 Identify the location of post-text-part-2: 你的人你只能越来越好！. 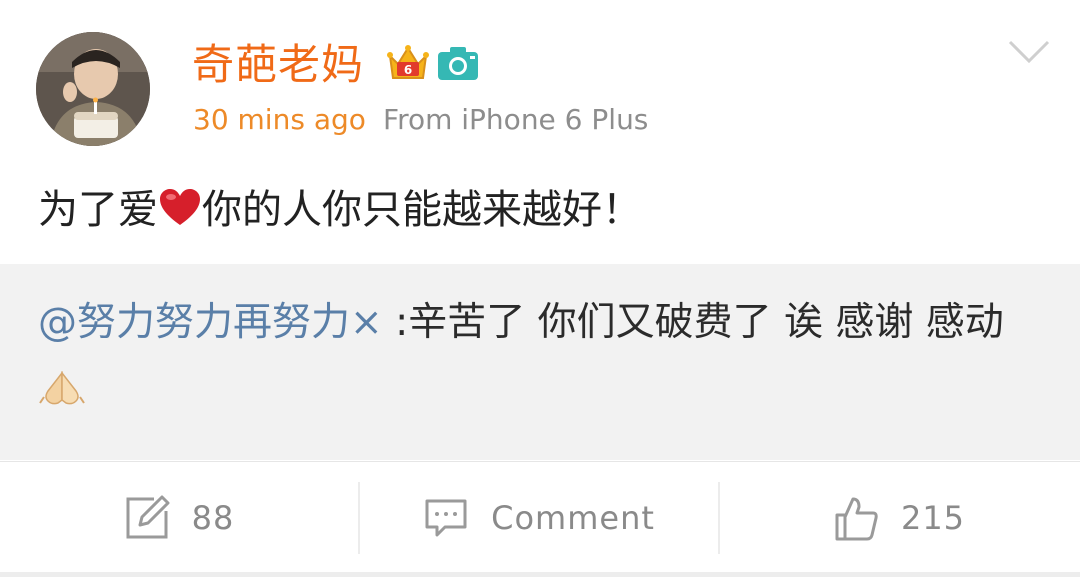
(422, 210).